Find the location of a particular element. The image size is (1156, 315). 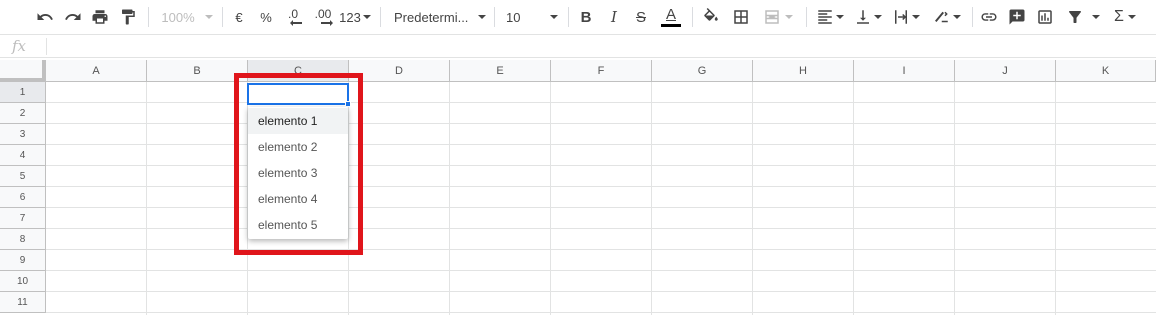

font-size-select: 10 is located at coordinates (532, 17).